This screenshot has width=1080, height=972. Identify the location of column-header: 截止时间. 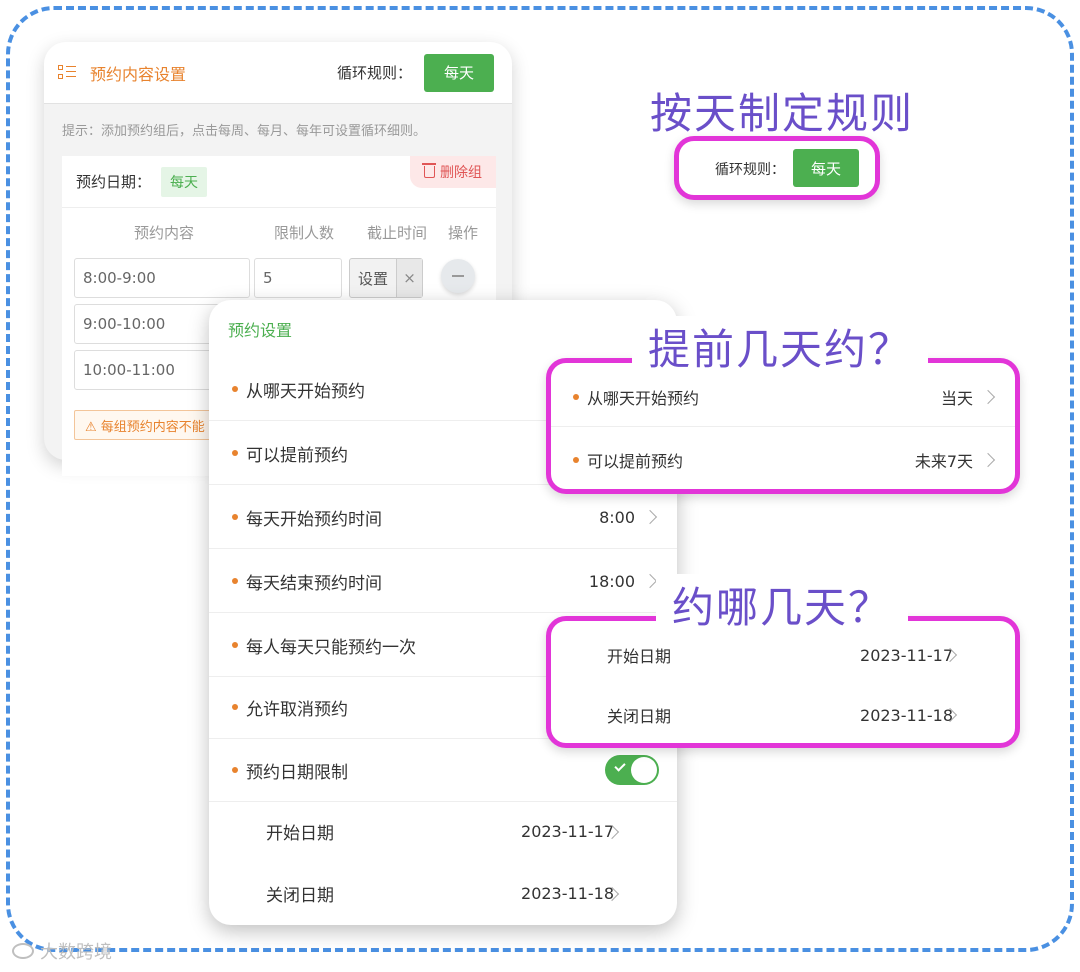
(397, 233).